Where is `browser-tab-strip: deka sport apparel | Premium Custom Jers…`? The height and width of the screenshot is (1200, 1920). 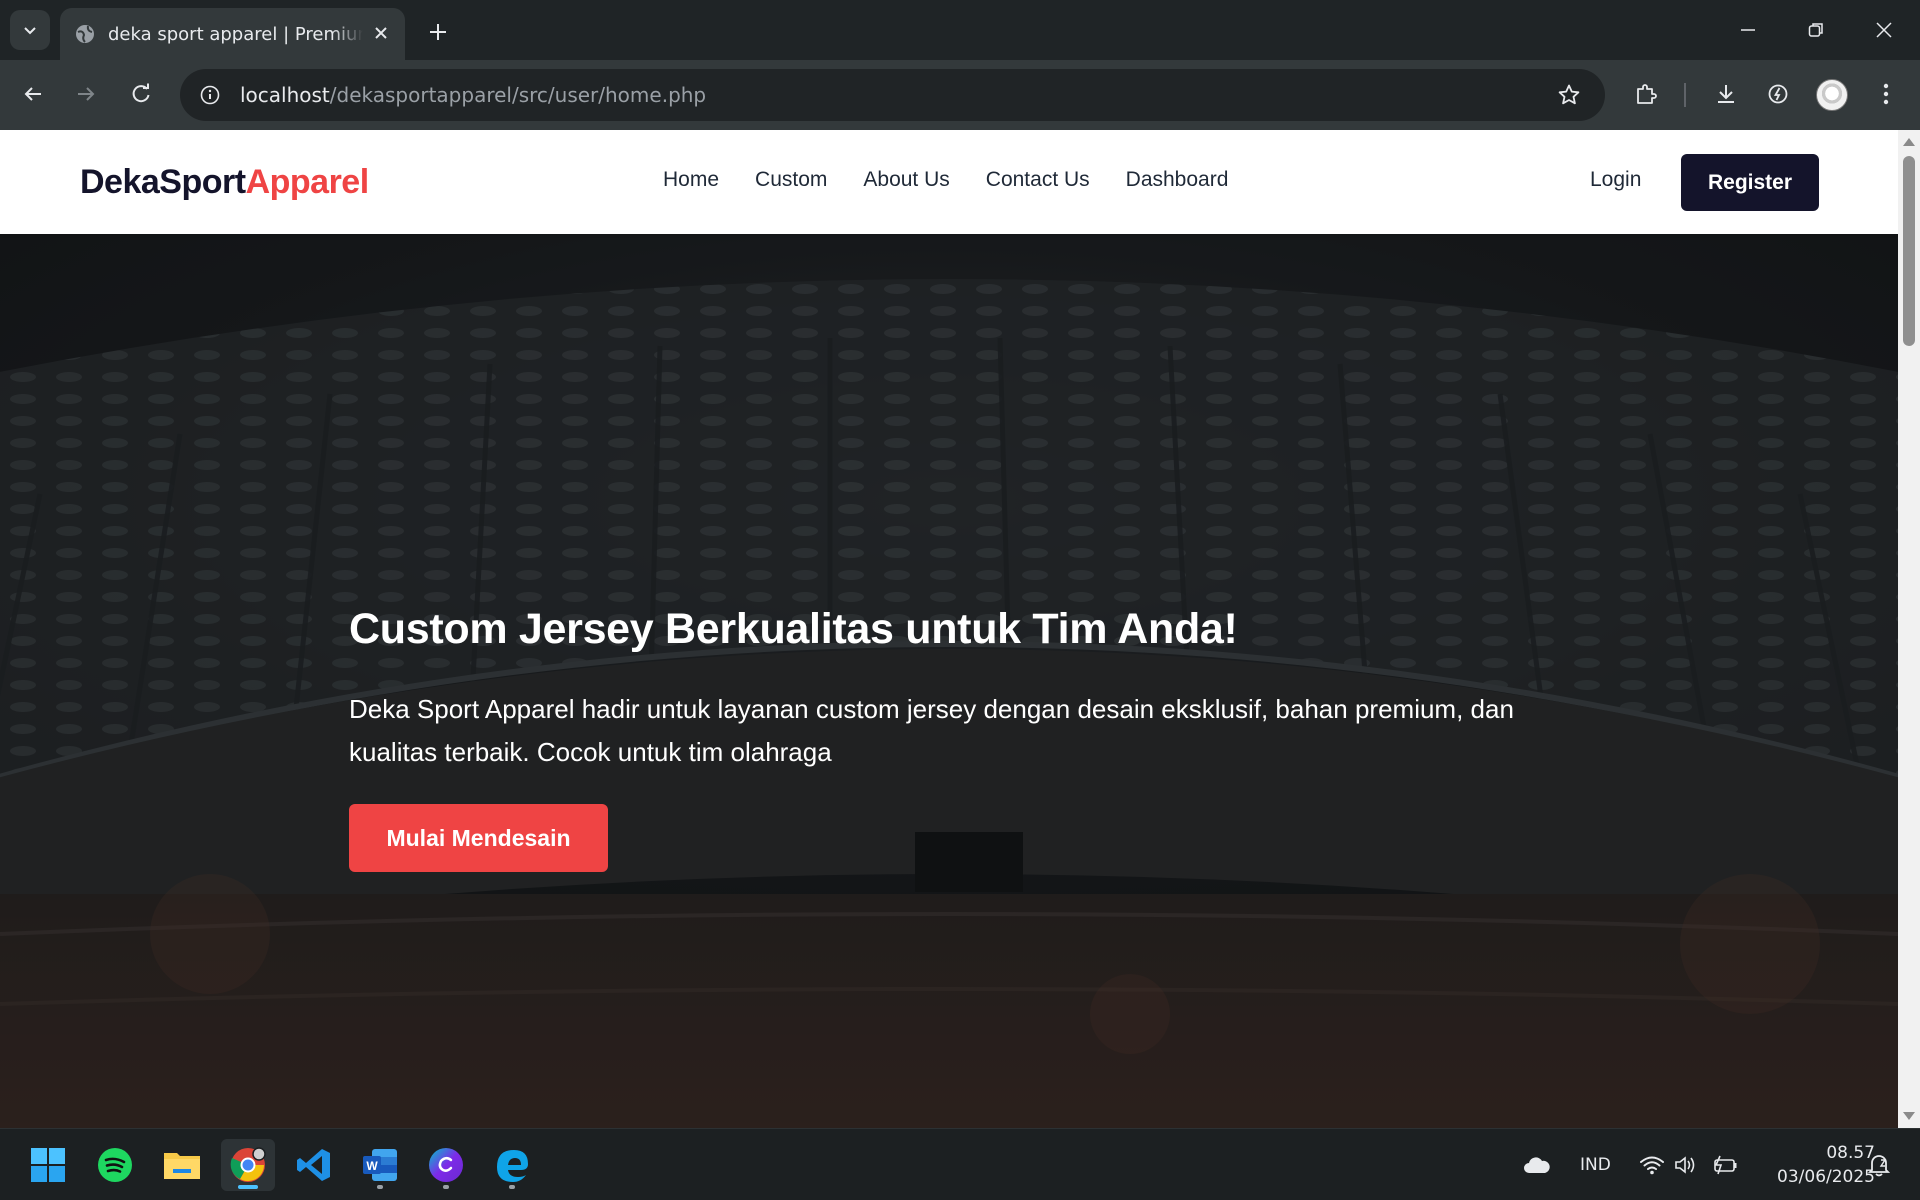
browser-tab-strip: deka sport apparel | Premium Custom Jers… is located at coordinates (960, 30).